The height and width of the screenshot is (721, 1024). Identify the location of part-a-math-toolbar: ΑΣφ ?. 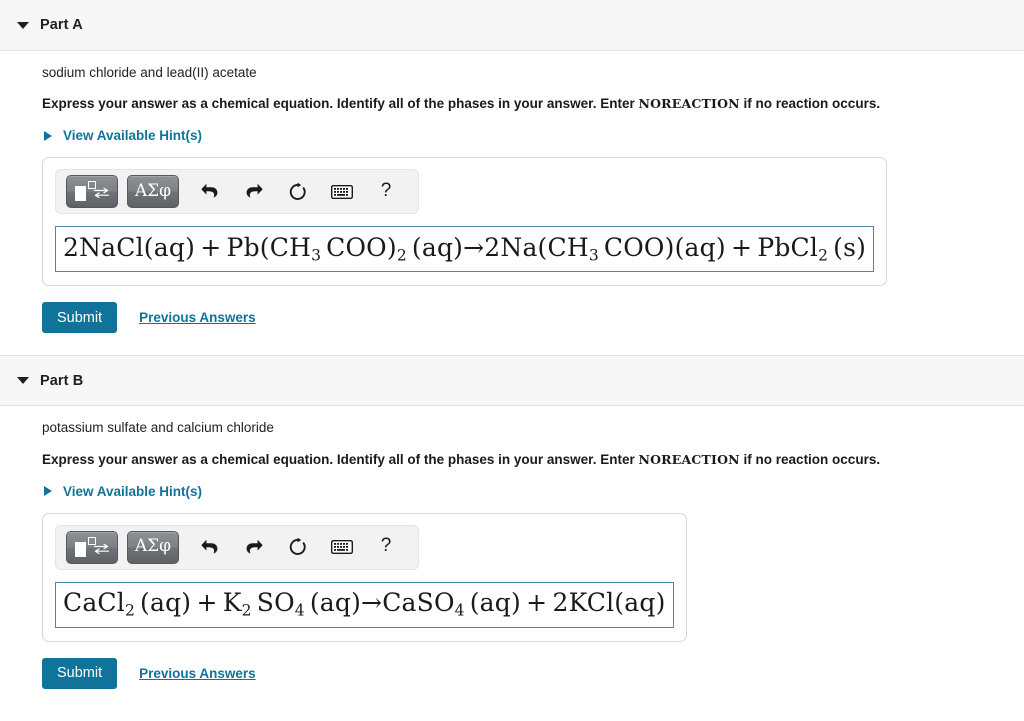
(237, 192).